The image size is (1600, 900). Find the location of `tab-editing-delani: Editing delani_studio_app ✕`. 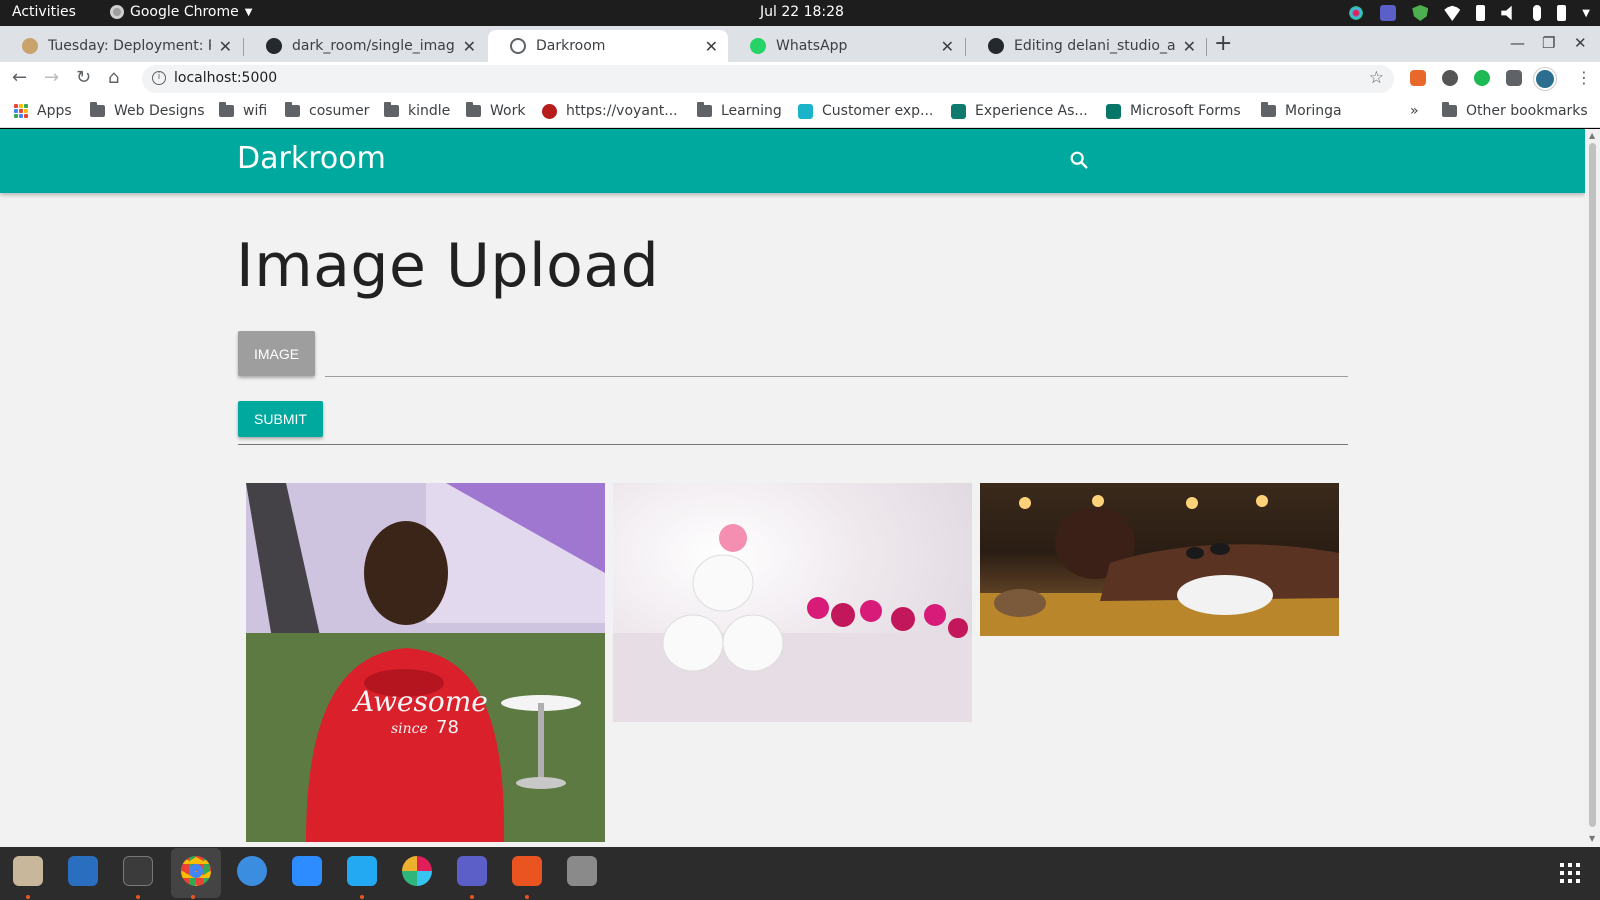

tab-editing-delani: Editing delani_studio_app ✕ is located at coordinates (1086, 46).